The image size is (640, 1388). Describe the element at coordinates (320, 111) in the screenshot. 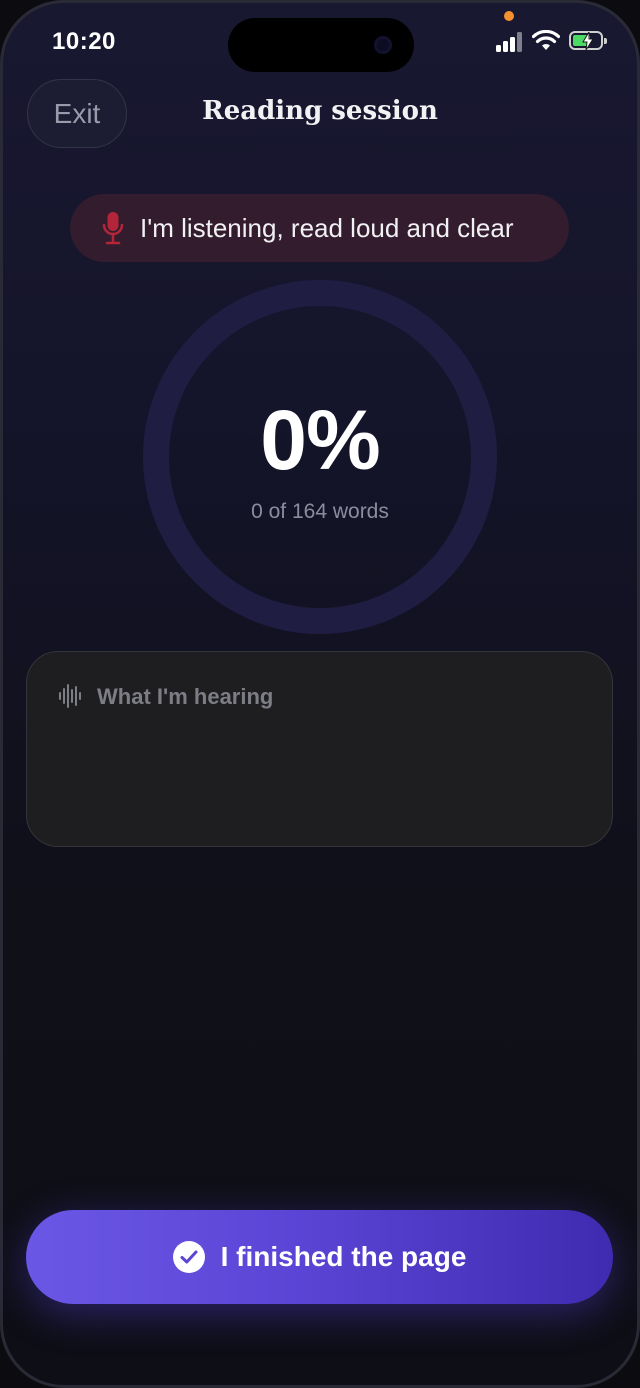

I see `page-title: Reading session` at that location.